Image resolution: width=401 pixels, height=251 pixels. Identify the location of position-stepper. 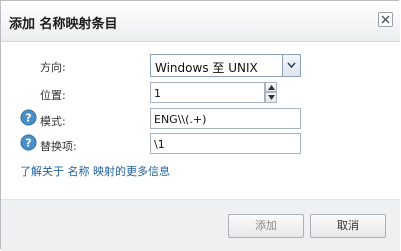
(271, 92).